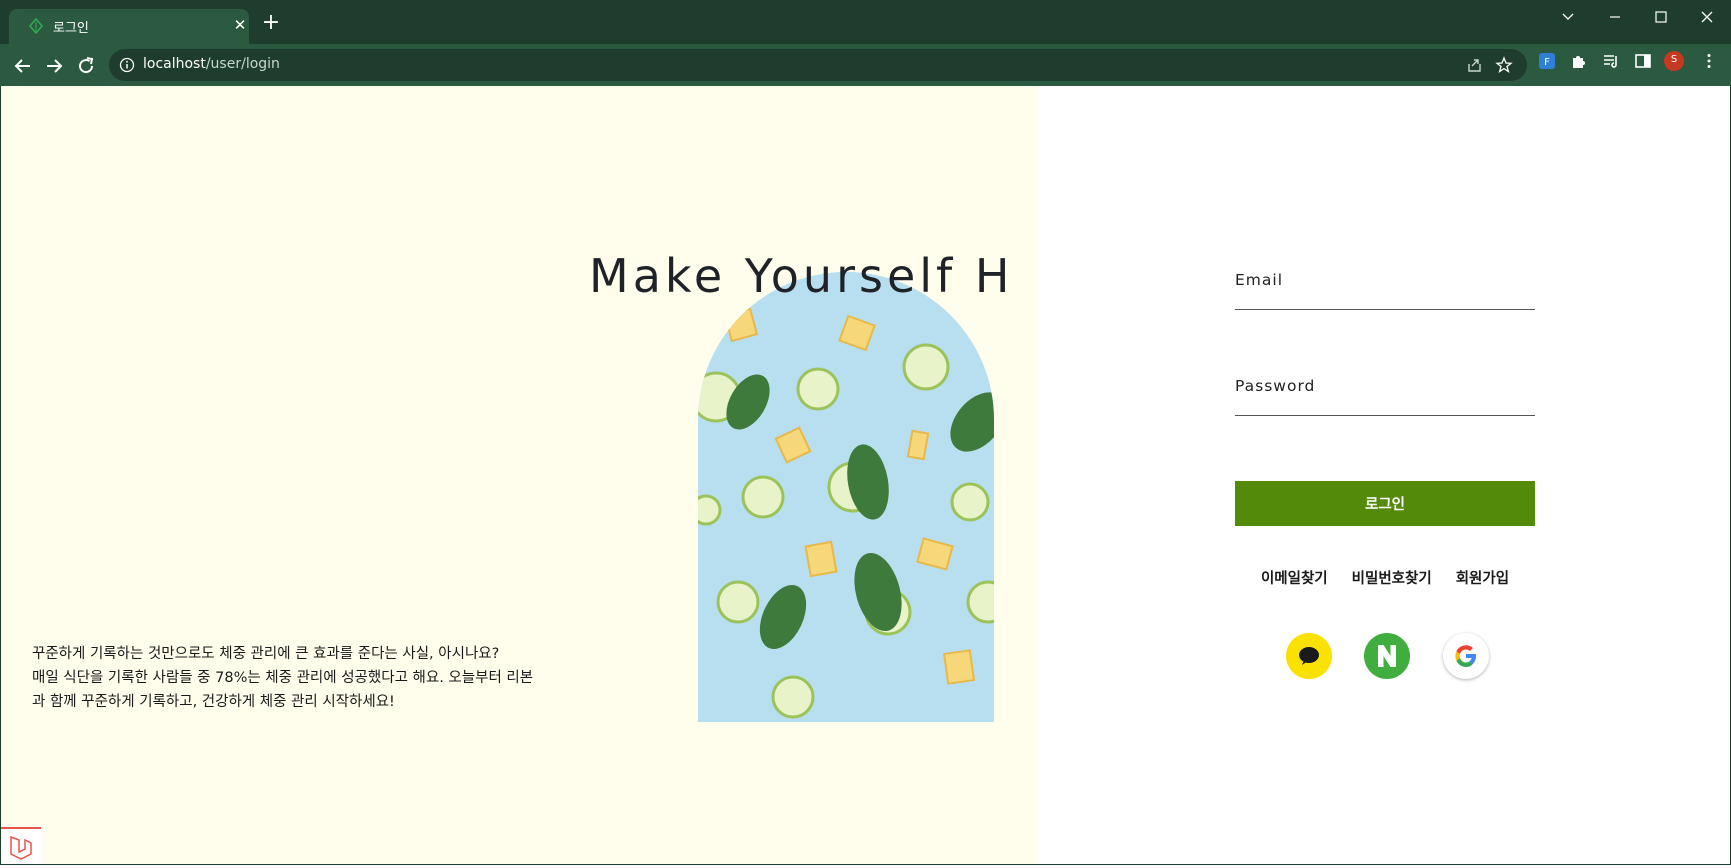 Image resolution: width=1731 pixels, height=868 pixels. What do you see at coordinates (1643, 61) in the screenshot?
I see `side-panel-icon` at bounding box center [1643, 61].